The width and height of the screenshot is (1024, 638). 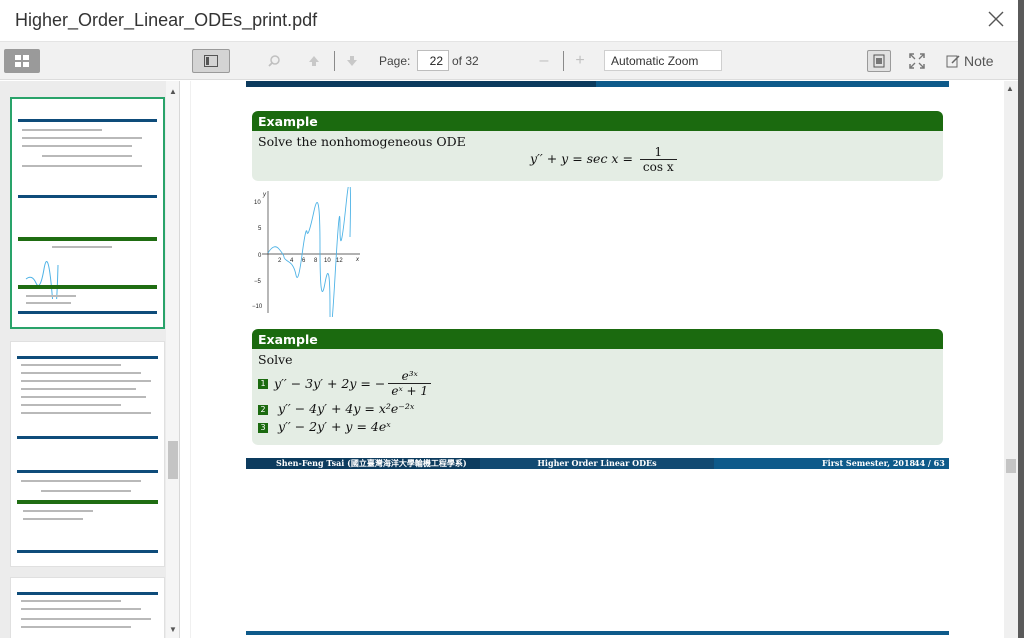 I want to click on previous-page-button, so click(x=314, y=61).